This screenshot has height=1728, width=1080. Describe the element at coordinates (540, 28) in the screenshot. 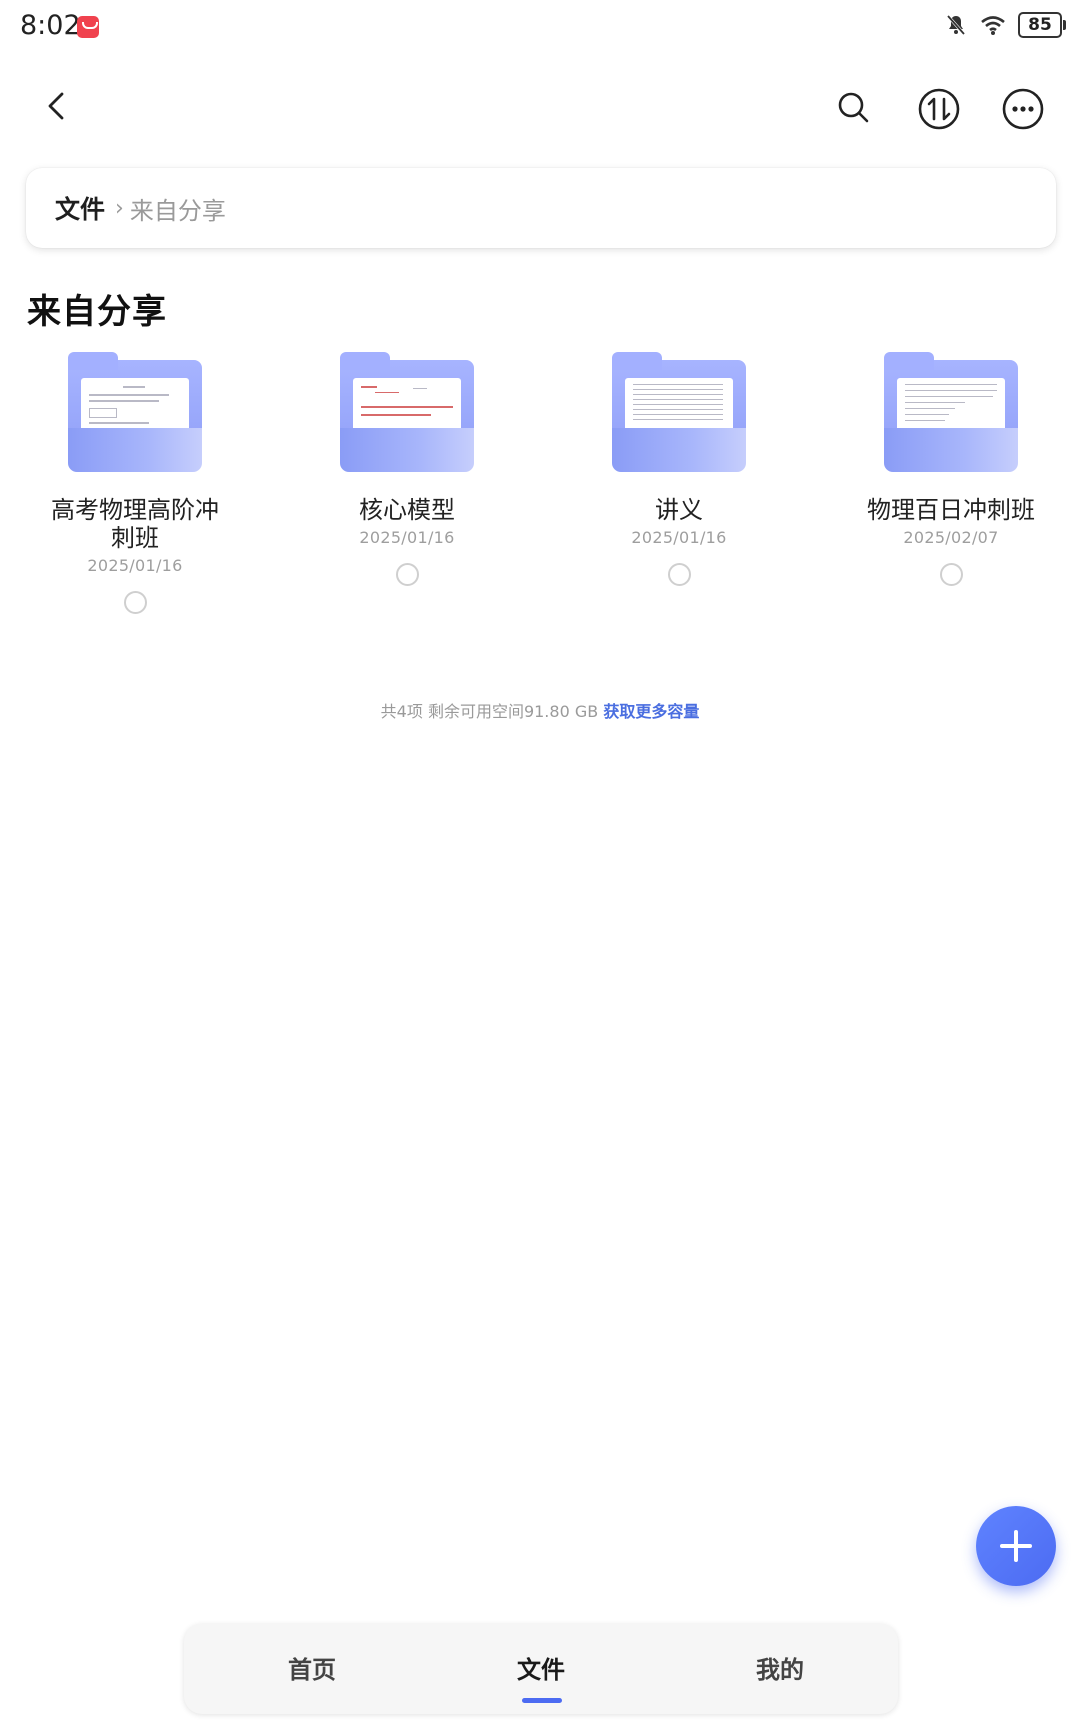

I see `status-bar: 8:02 85` at that location.